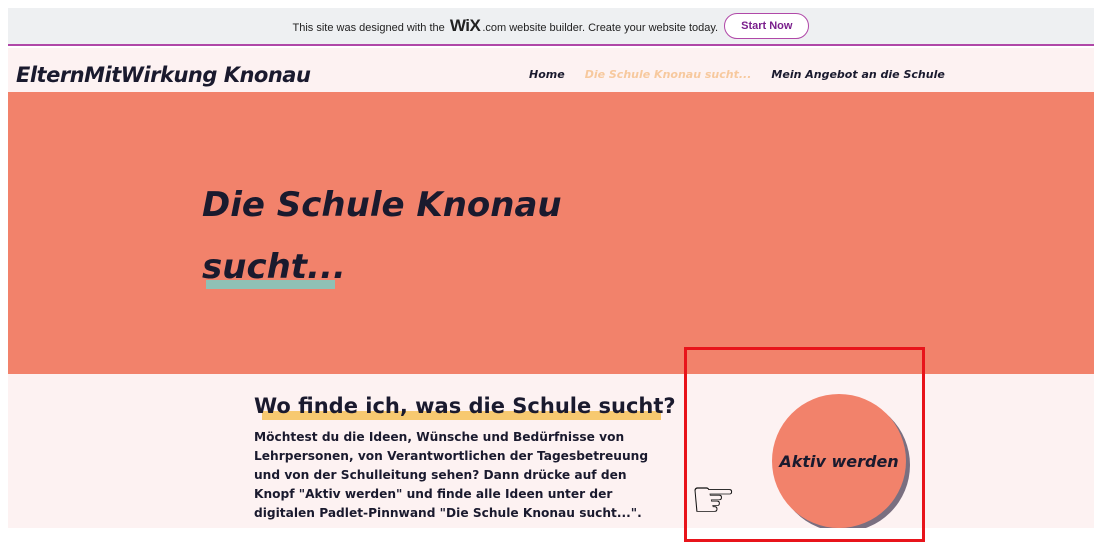 The image size is (1094, 542). What do you see at coordinates (465, 25) in the screenshot?
I see `wix-logo: WiX` at bounding box center [465, 25].